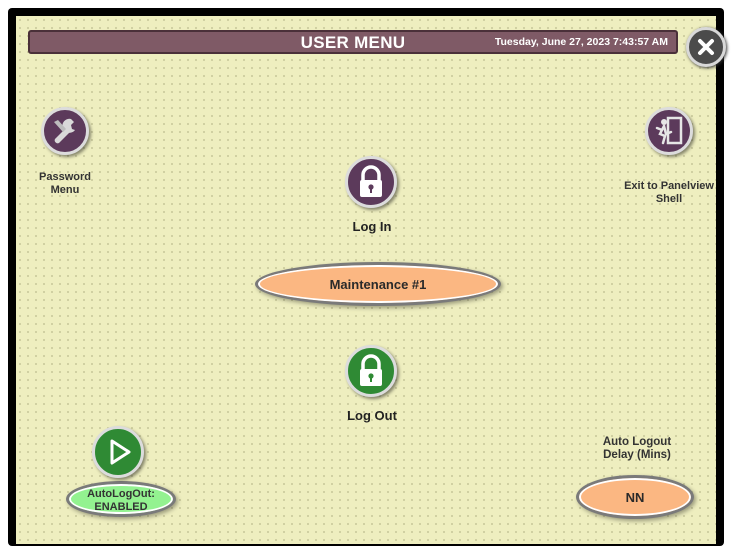 Image resolution: width=734 pixels, height=552 pixels. I want to click on password-menu-button, so click(65, 131).